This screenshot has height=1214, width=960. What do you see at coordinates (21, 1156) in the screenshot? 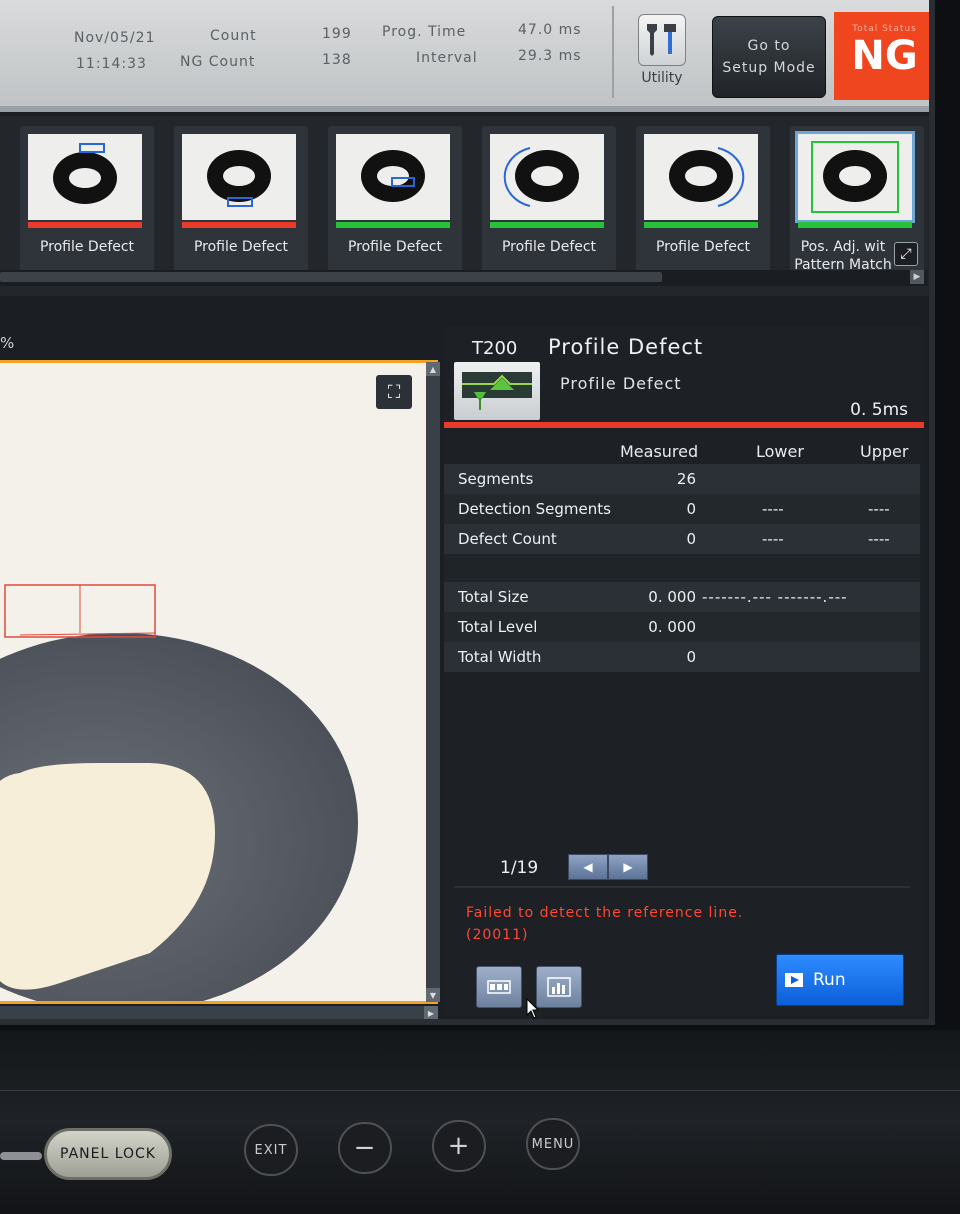
I see `slider-switch` at bounding box center [21, 1156].